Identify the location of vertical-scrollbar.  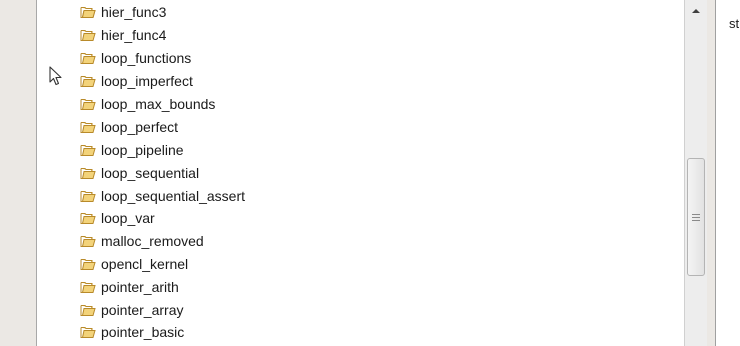
(695, 173).